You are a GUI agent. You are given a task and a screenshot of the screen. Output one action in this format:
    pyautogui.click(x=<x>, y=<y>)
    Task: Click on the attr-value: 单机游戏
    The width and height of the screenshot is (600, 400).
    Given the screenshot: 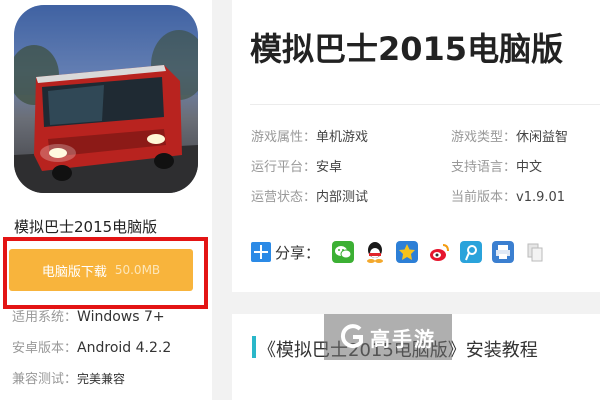 What is the action you would take?
    pyautogui.click(x=342, y=137)
    